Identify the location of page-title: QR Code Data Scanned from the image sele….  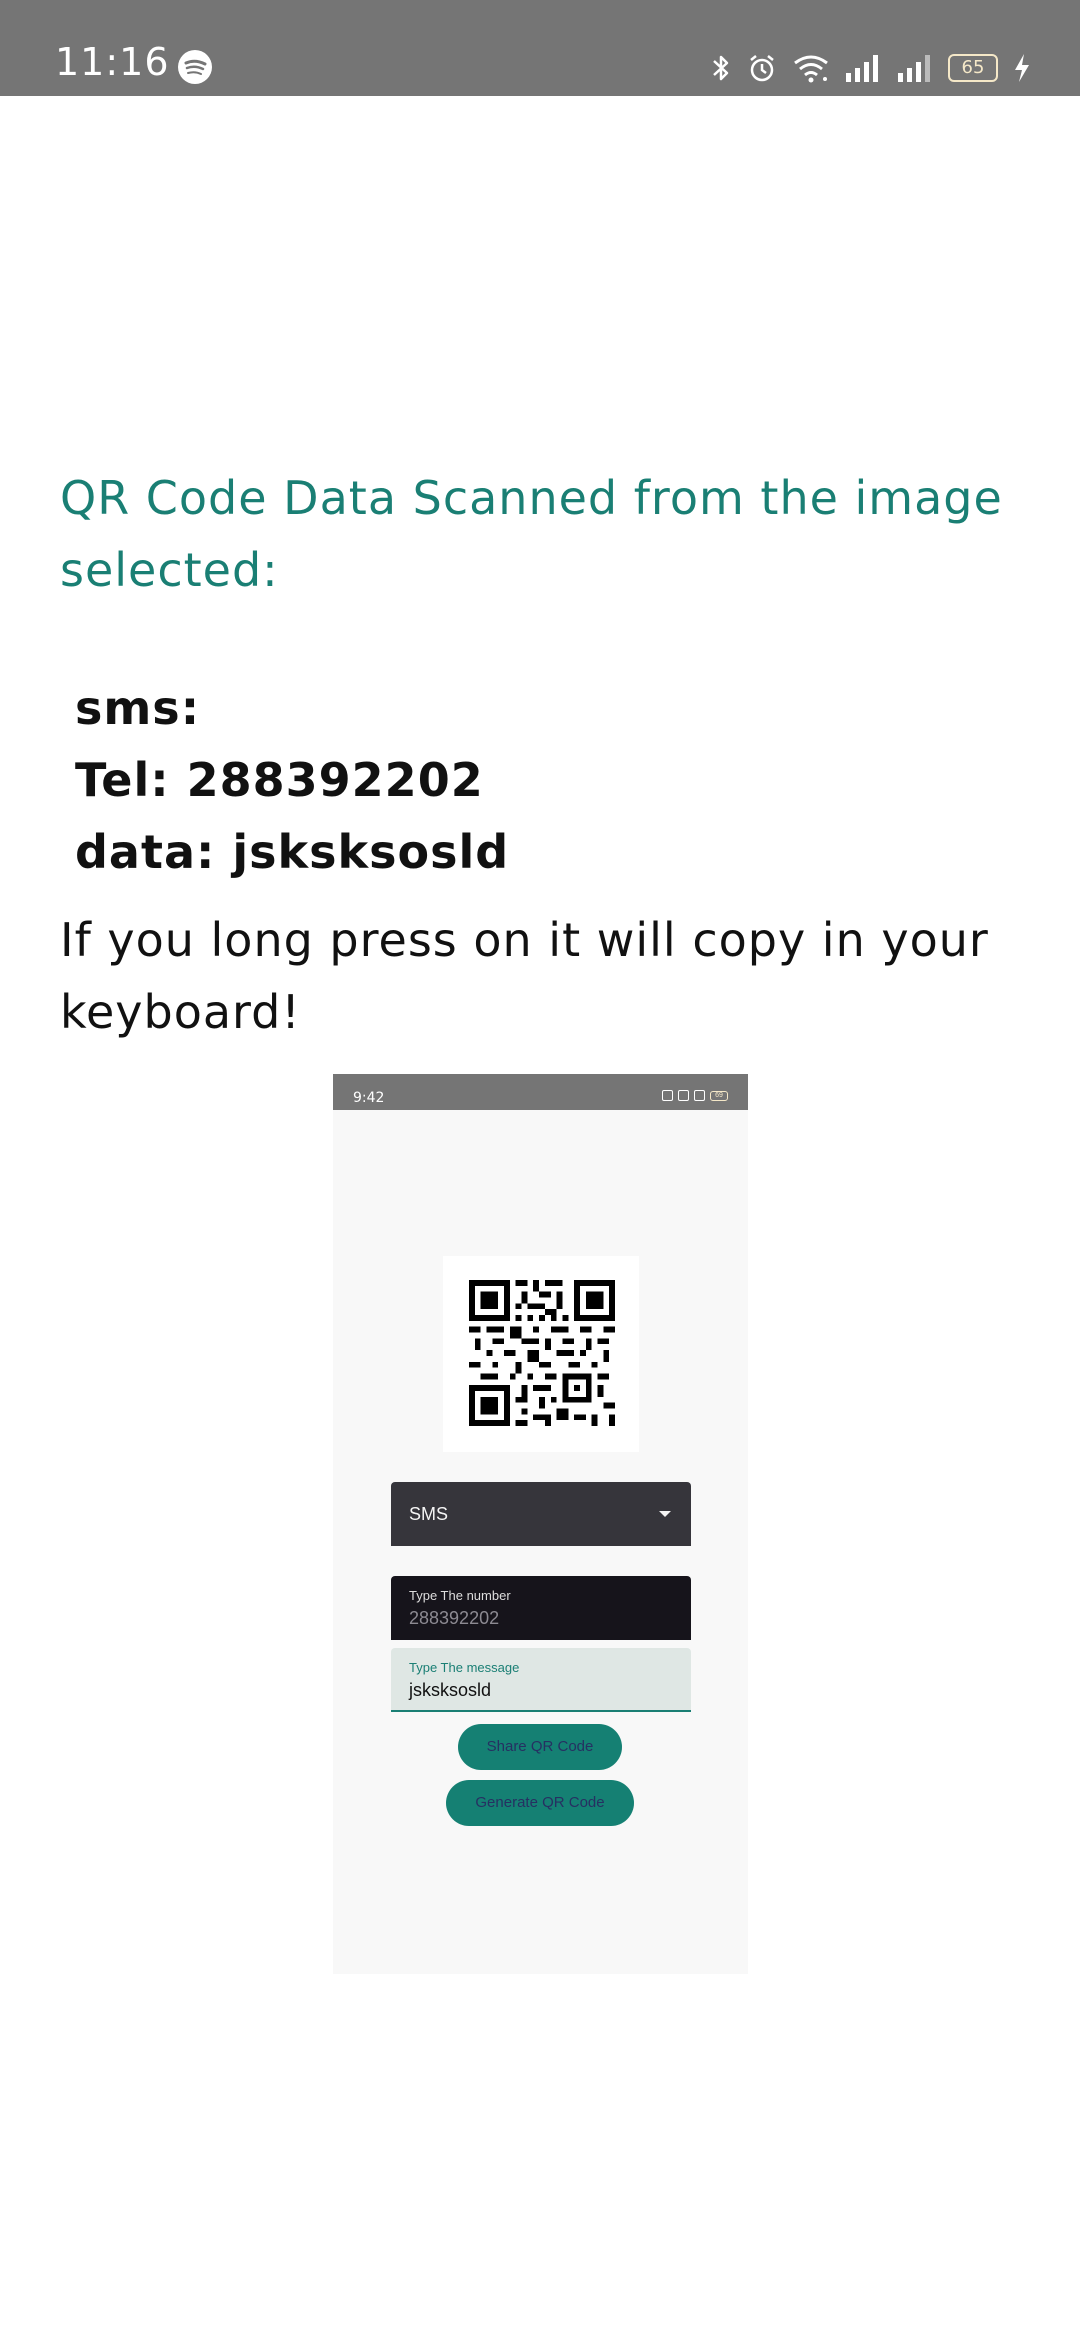
(531, 534).